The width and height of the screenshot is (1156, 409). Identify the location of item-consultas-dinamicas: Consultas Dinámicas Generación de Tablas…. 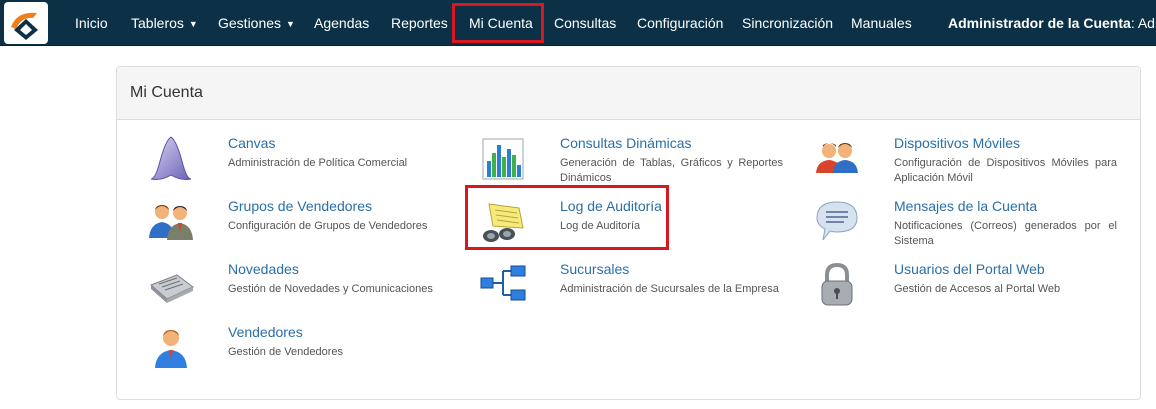
(634, 164).